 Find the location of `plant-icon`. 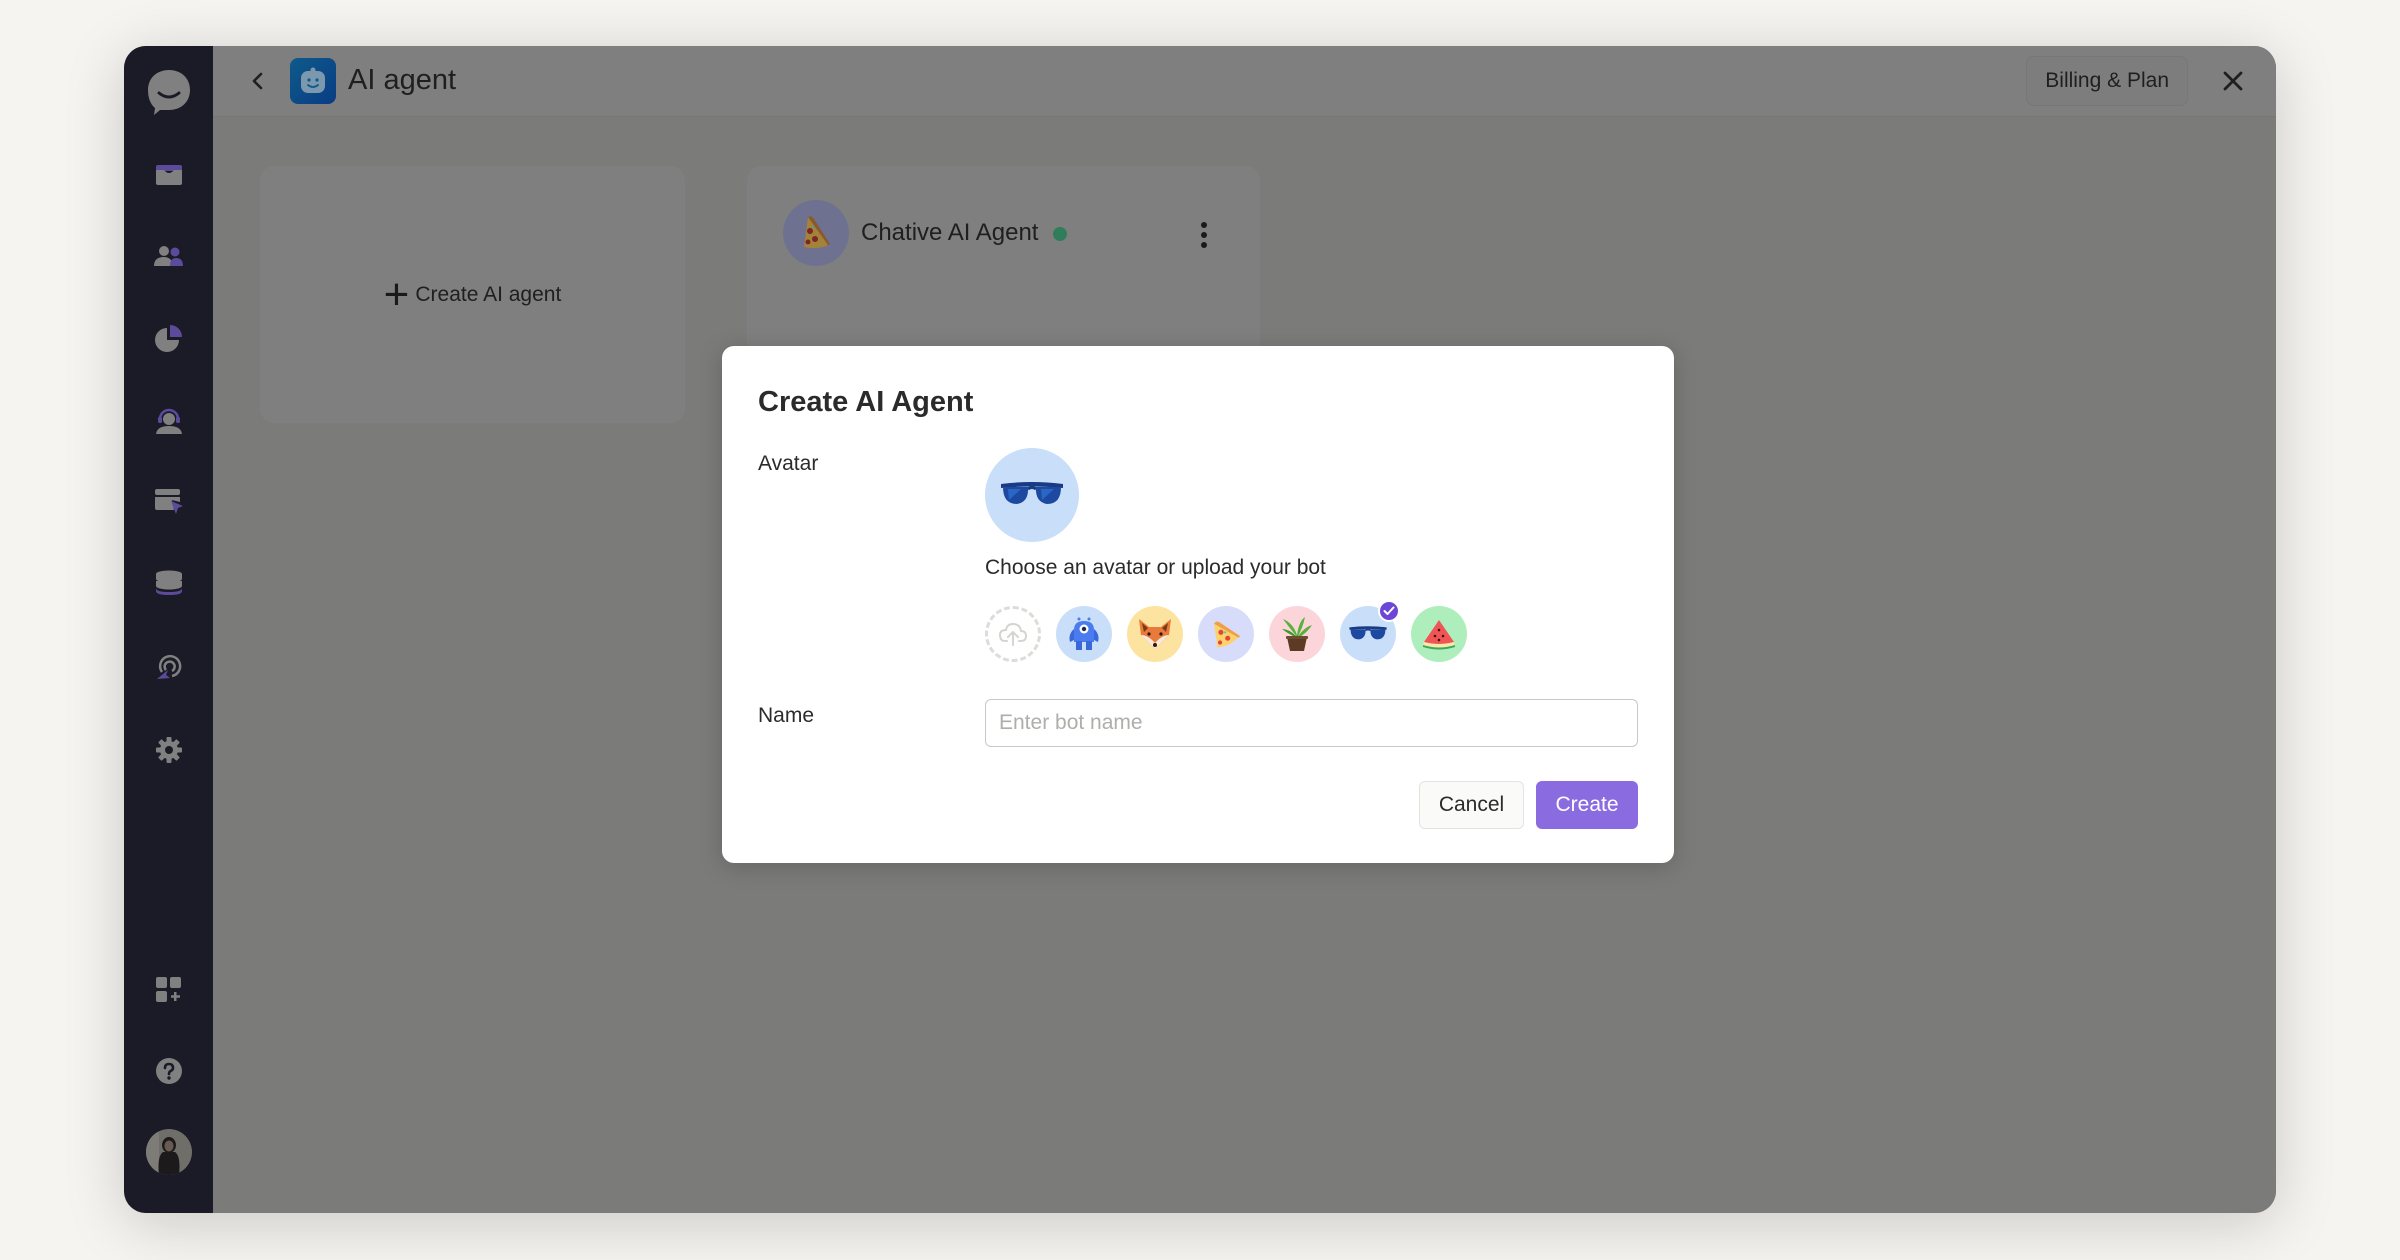

plant-icon is located at coordinates (1297, 634).